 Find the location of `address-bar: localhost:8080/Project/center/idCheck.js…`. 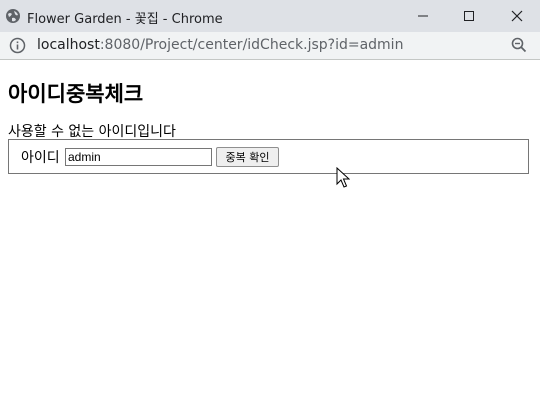

address-bar: localhost:8080/Project/center/idCheck.js… is located at coordinates (270, 46).